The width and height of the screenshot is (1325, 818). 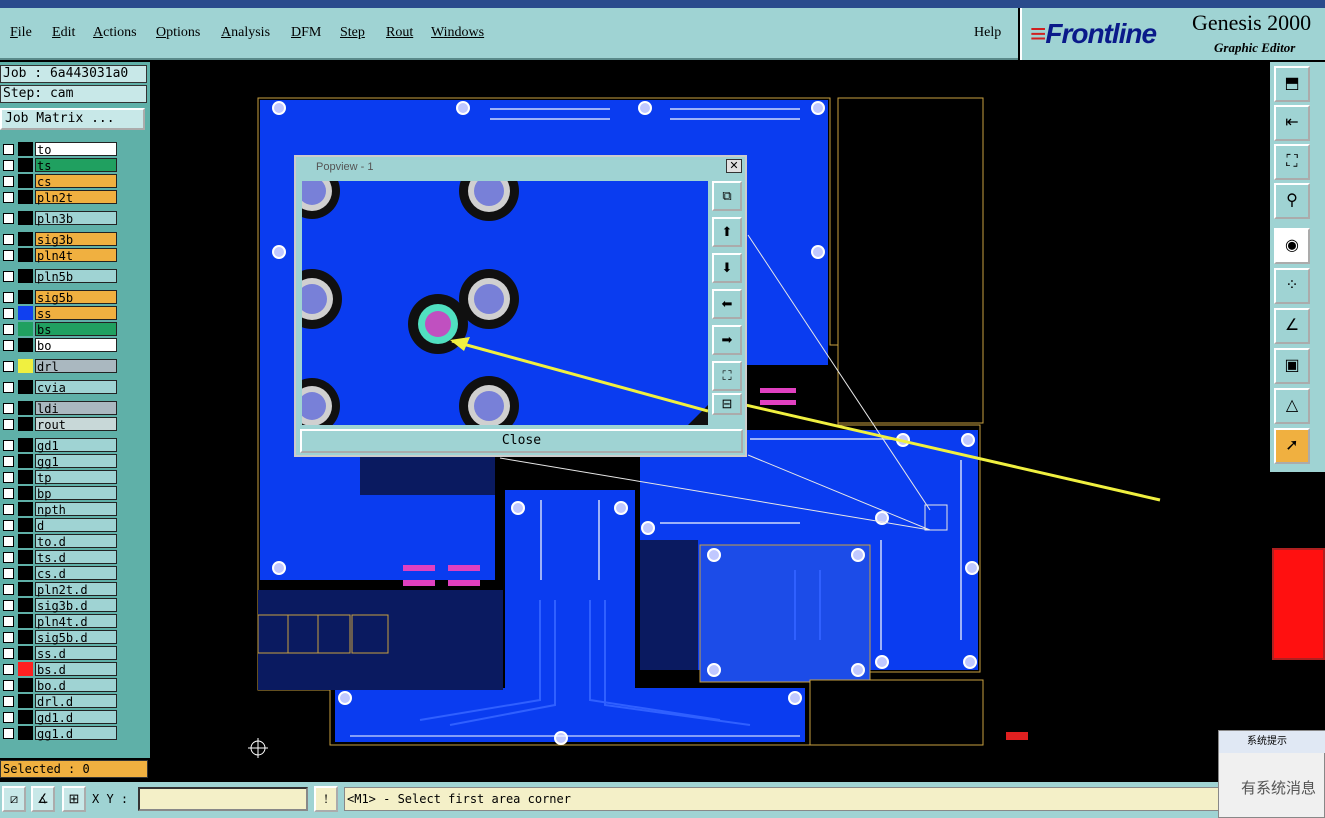 I want to click on popview-pan-left-icon: ⬅, so click(x=727, y=304).